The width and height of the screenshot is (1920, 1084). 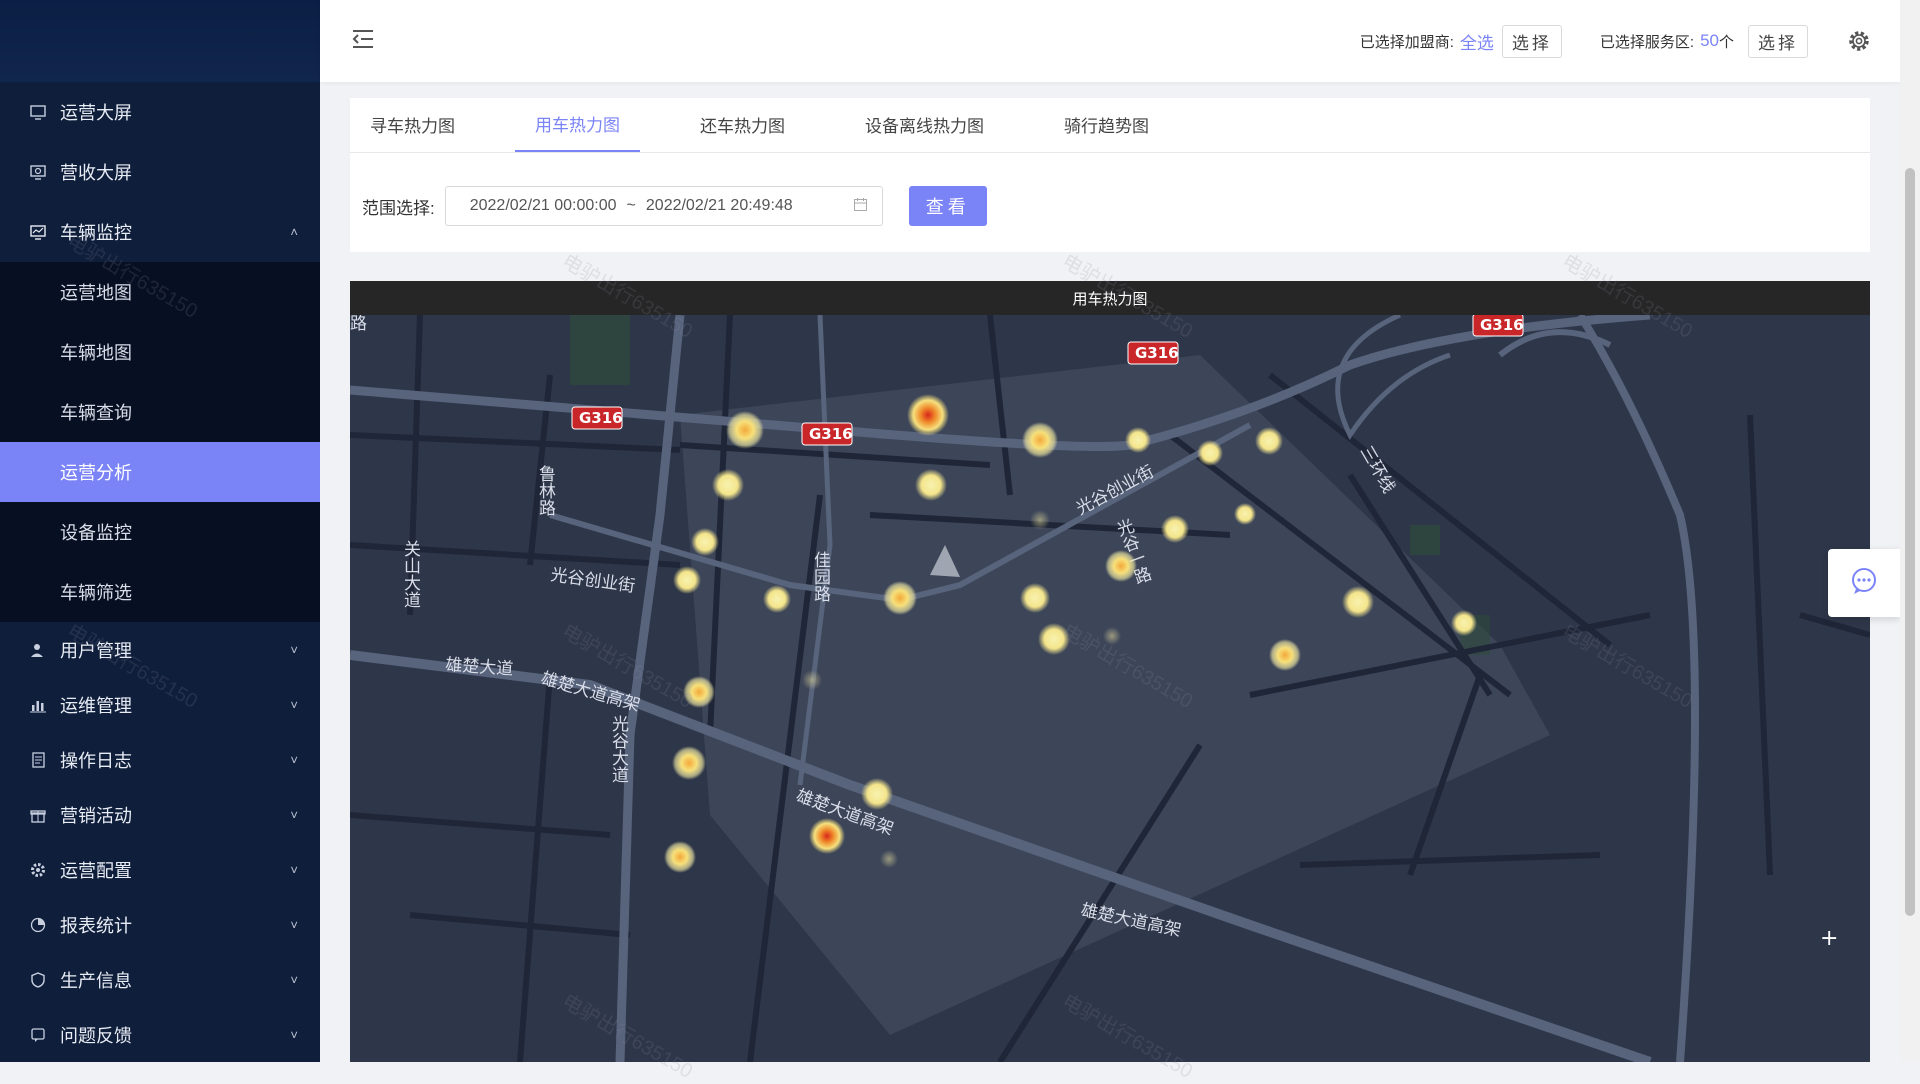 I want to click on select-franchise-button: 选择, so click(x=1531, y=41).